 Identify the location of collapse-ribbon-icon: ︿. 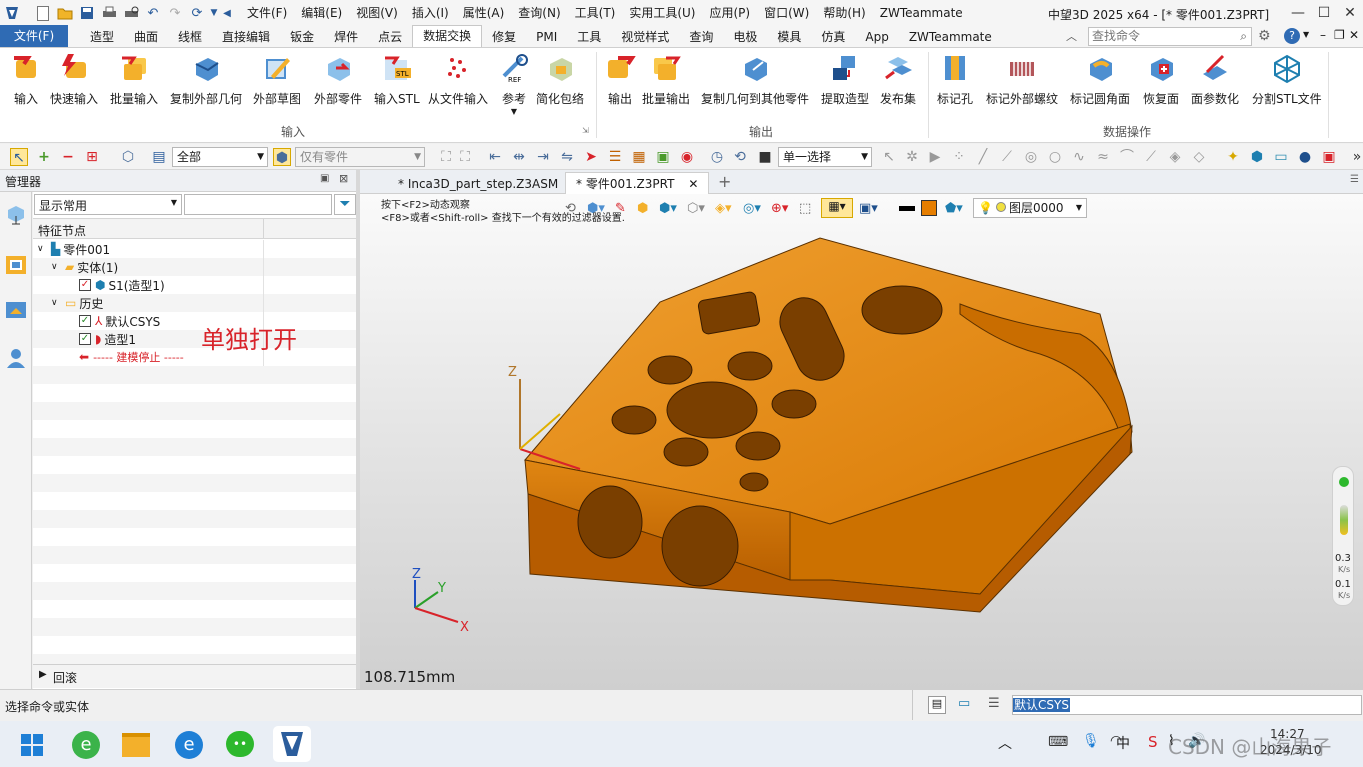
(1071, 36).